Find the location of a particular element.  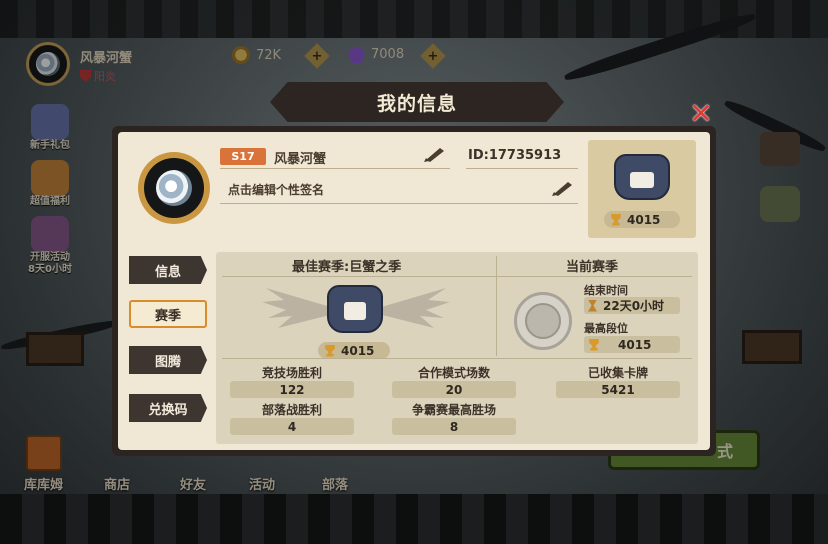

season-tag: S17 is located at coordinates (243, 156).